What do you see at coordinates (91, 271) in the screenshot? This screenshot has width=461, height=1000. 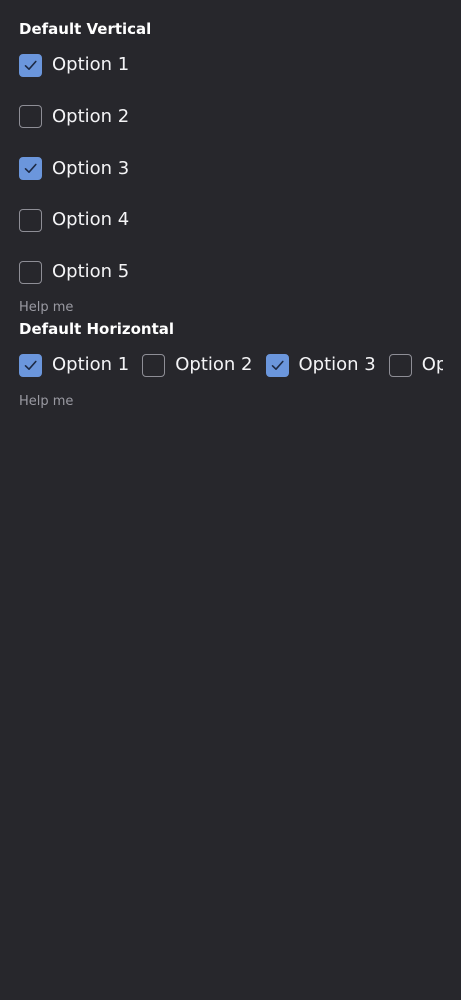 I see `option-label: Option 5` at bounding box center [91, 271].